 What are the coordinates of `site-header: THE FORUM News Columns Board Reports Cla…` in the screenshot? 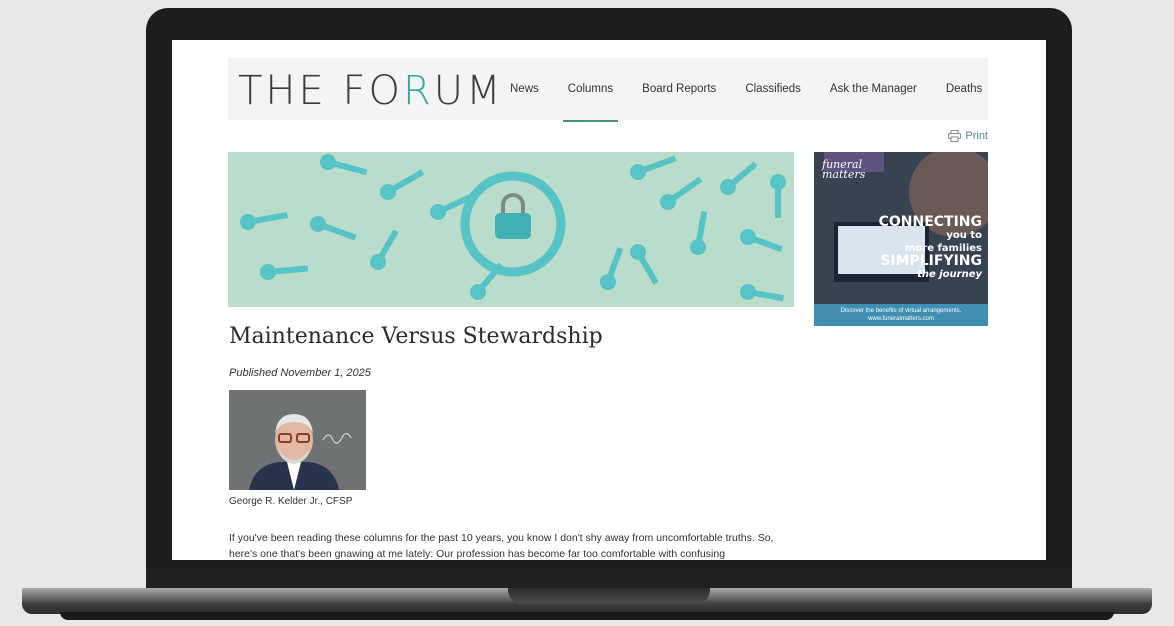 It's located at (608, 90).